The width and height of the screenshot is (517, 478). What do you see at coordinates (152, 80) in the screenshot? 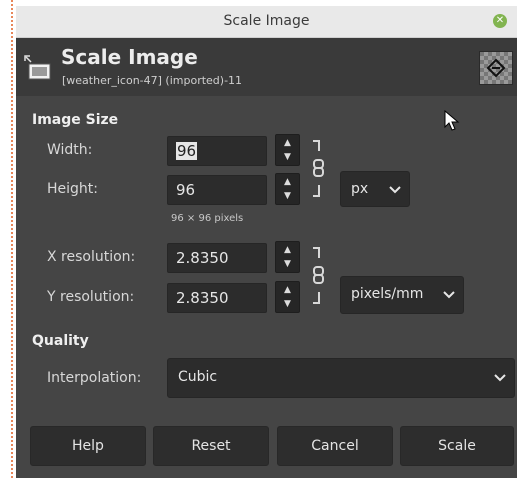
I see `image-name: [weather_icon-47] (imported)-11` at bounding box center [152, 80].